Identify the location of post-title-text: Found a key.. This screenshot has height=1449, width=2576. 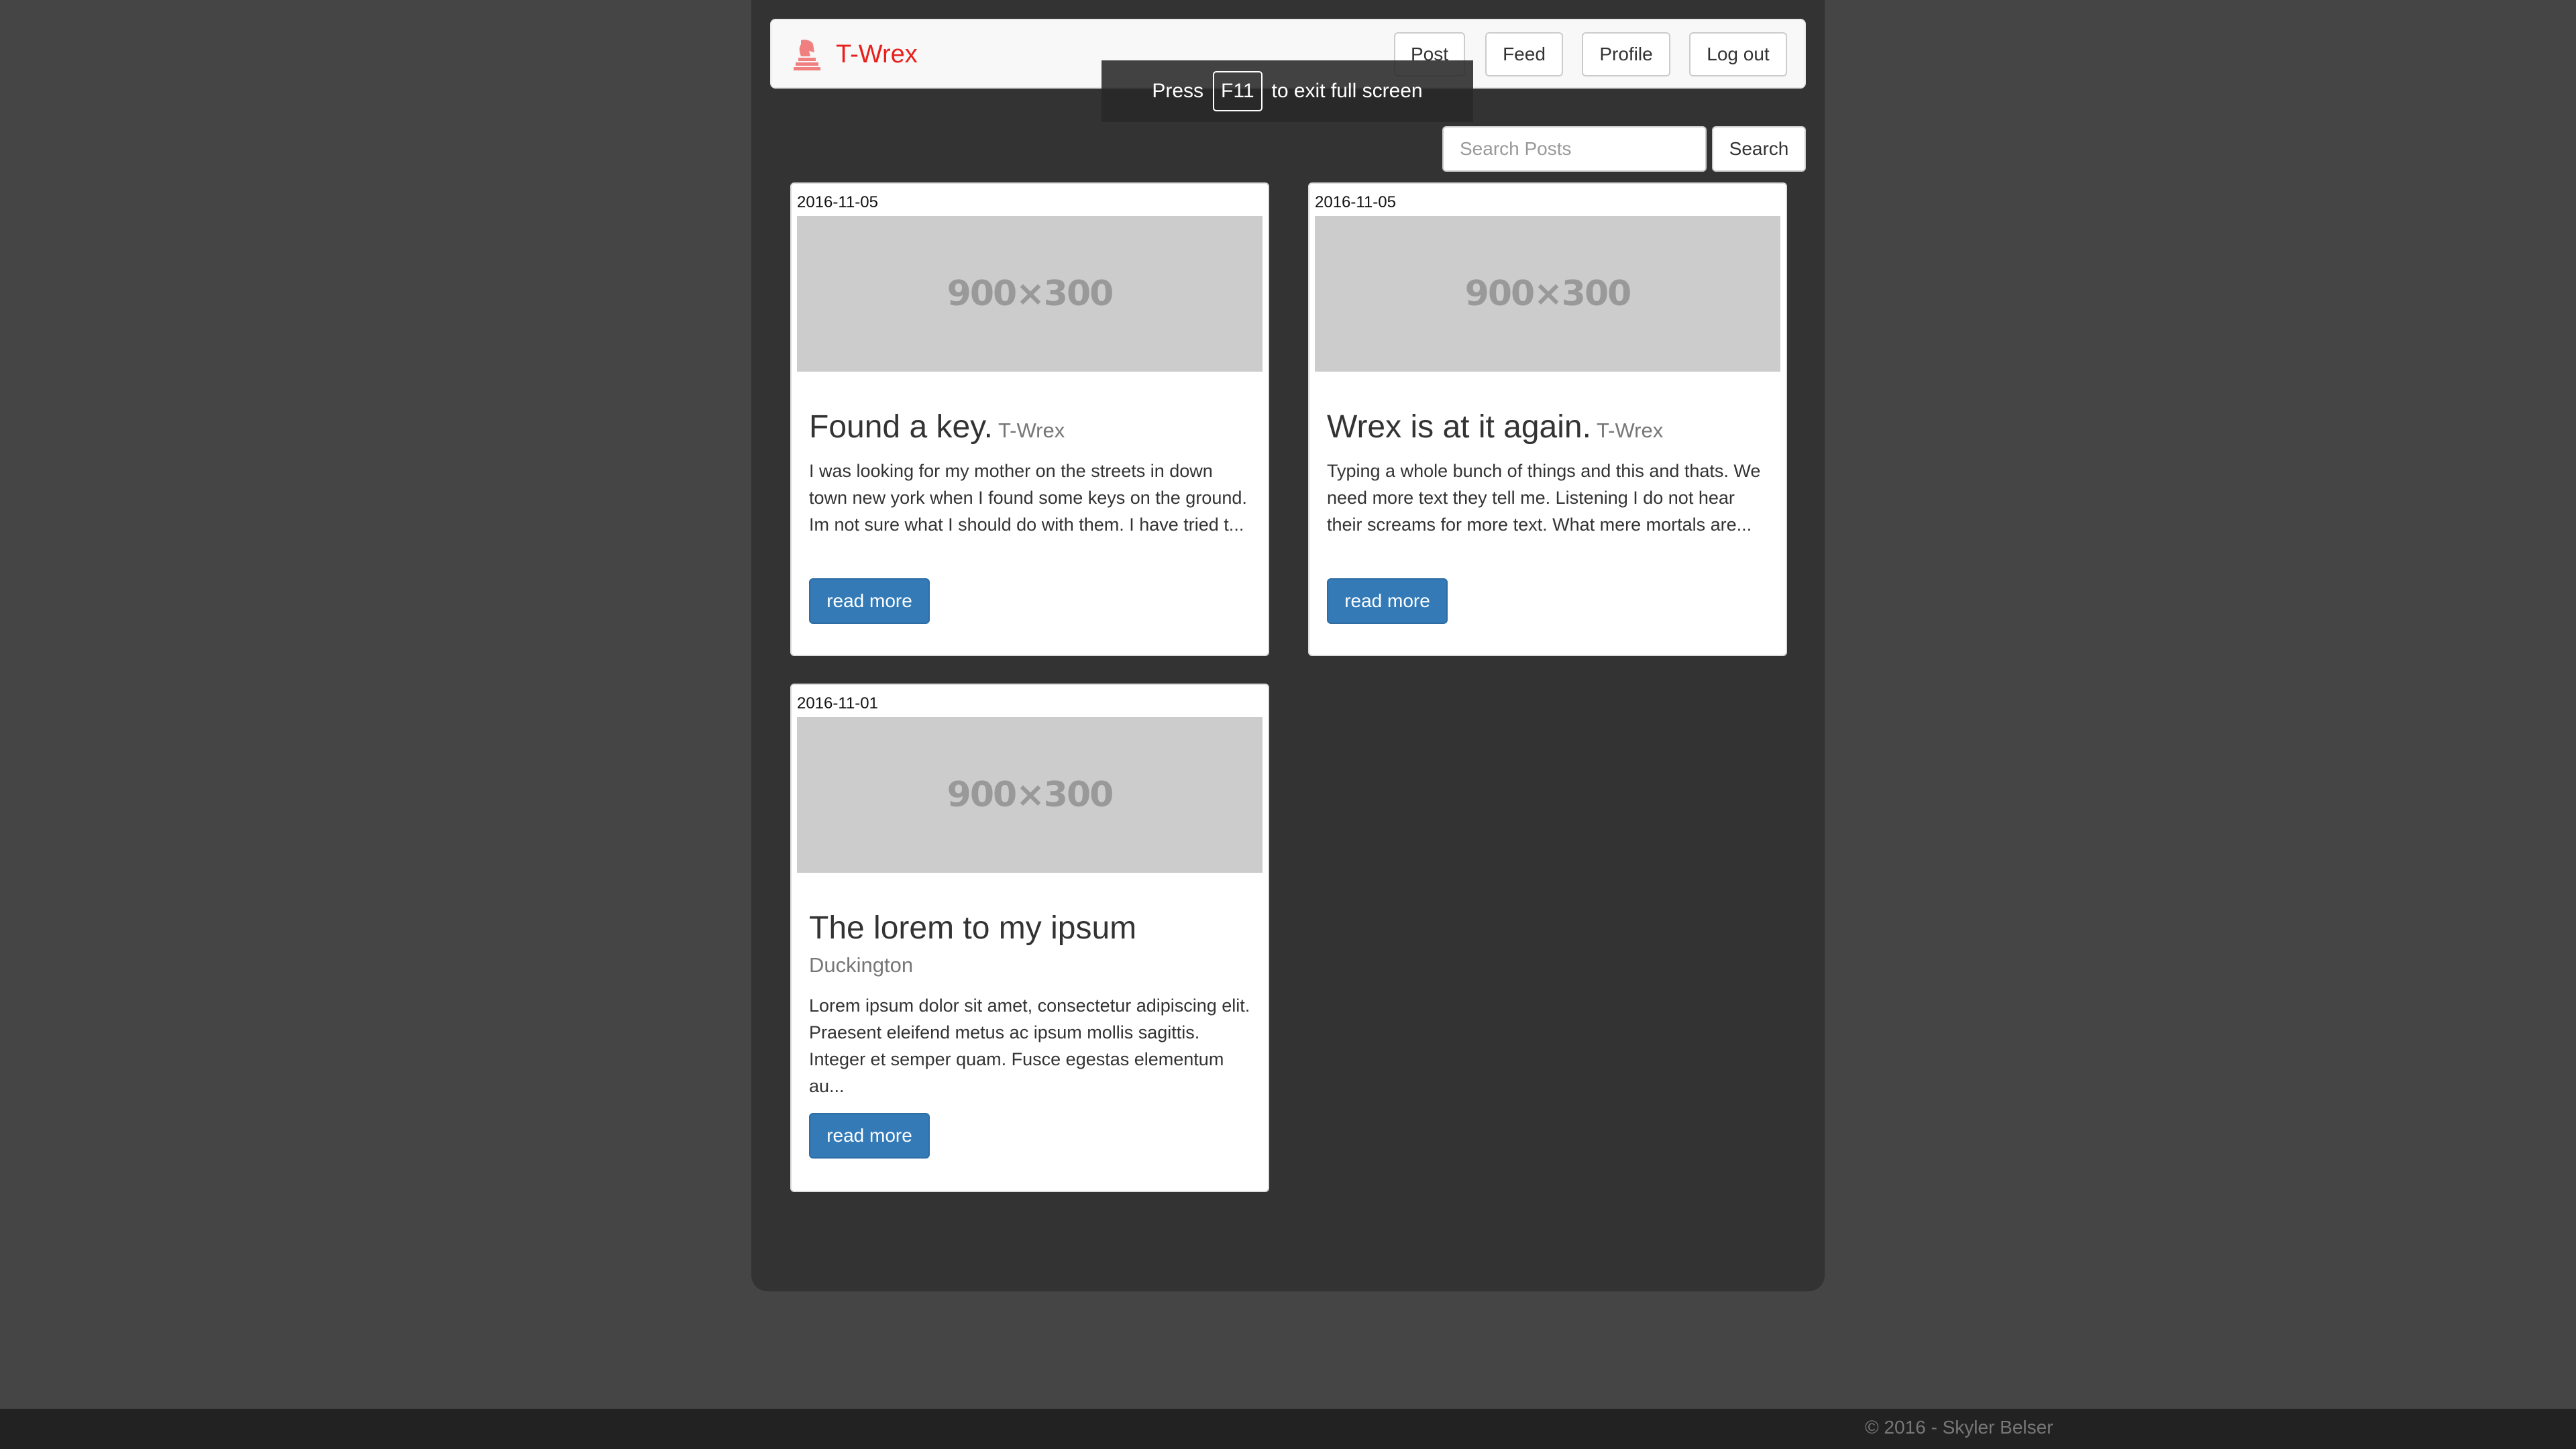
(901, 427).